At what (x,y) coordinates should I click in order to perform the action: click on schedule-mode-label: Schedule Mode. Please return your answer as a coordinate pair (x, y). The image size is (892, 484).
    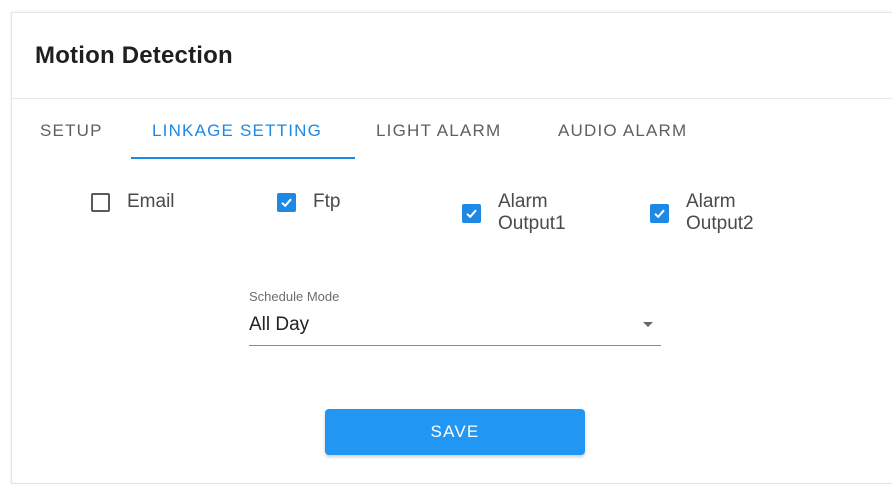
    Looking at the image, I should click on (294, 296).